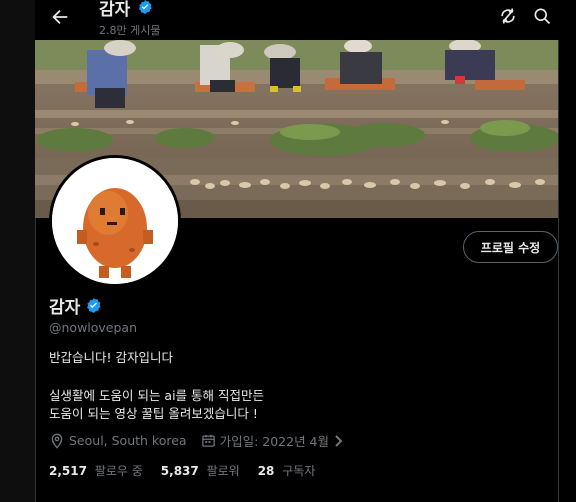 The width and height of the screenshot is (576, 502). I want to click on calendar-icon, so click(208, 440).